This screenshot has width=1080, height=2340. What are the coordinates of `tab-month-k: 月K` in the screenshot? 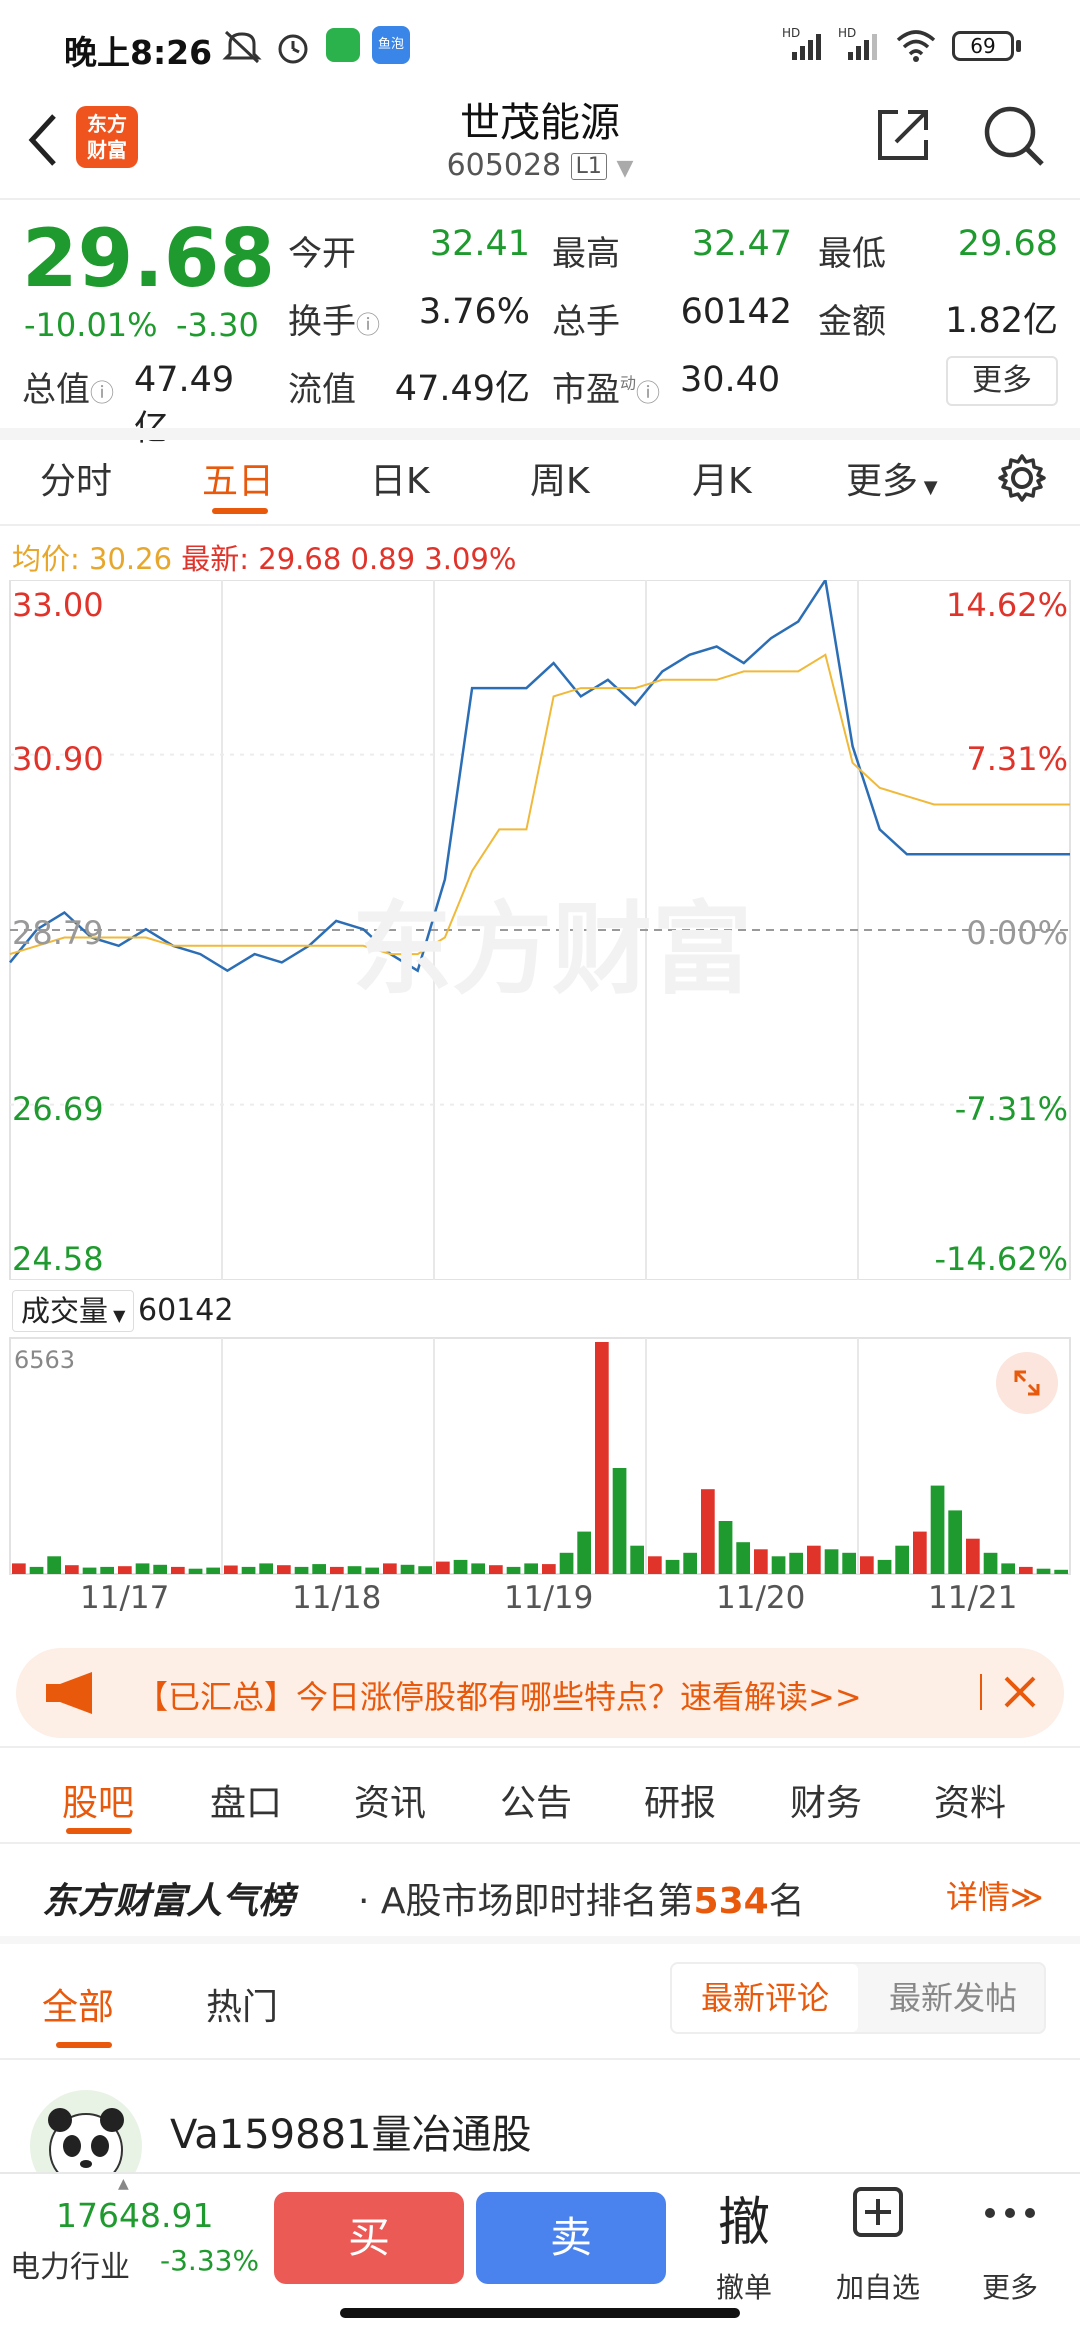 It's located at (722, 478).